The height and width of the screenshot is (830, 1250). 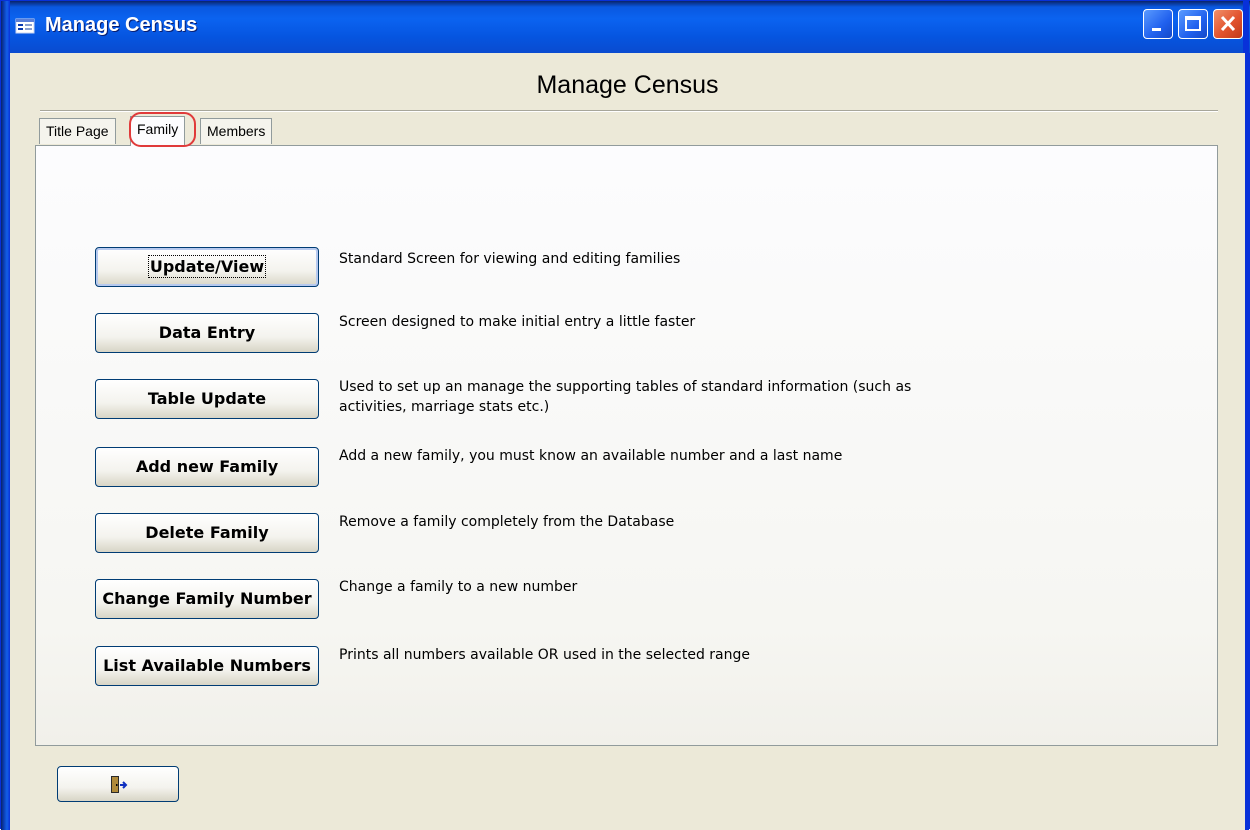 I want to click on data-entry-button: Data Entry, so click(x=207, y=333).